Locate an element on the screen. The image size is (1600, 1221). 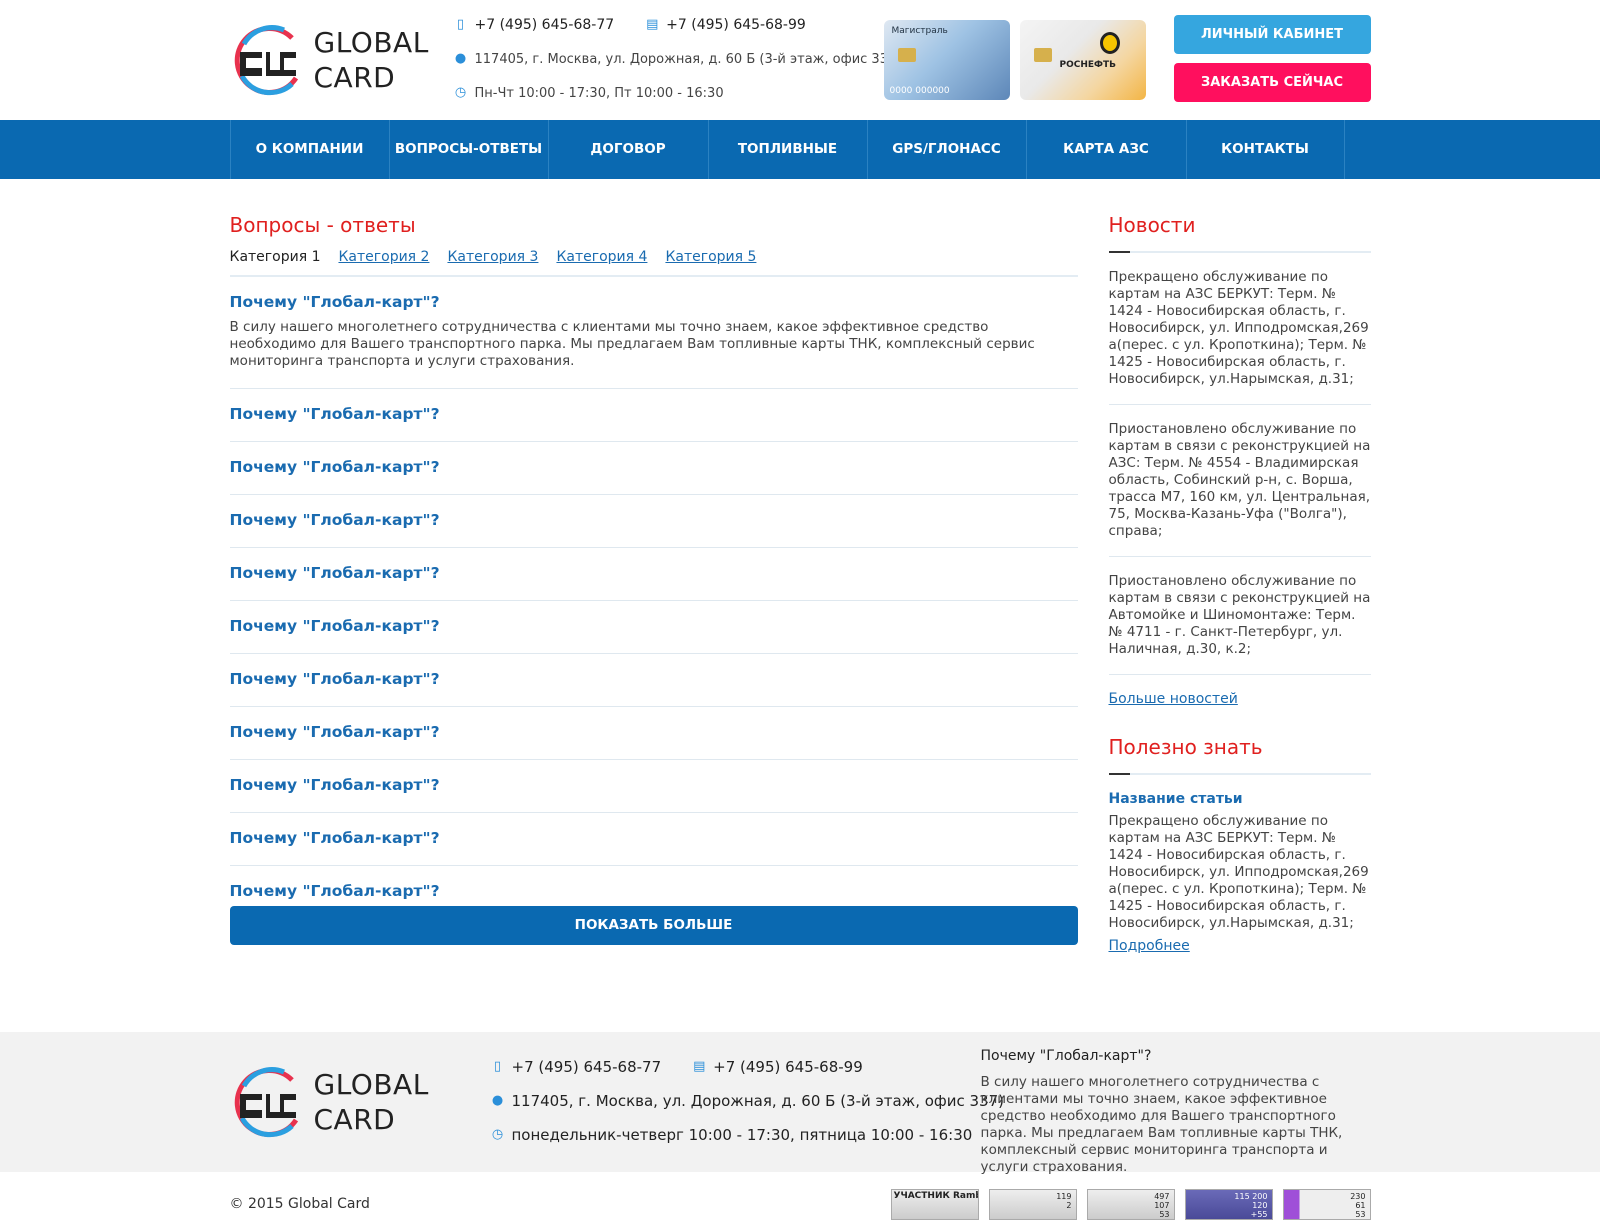
counter-metrika: 230 61 53 is located at coordinates (1326, 1204).